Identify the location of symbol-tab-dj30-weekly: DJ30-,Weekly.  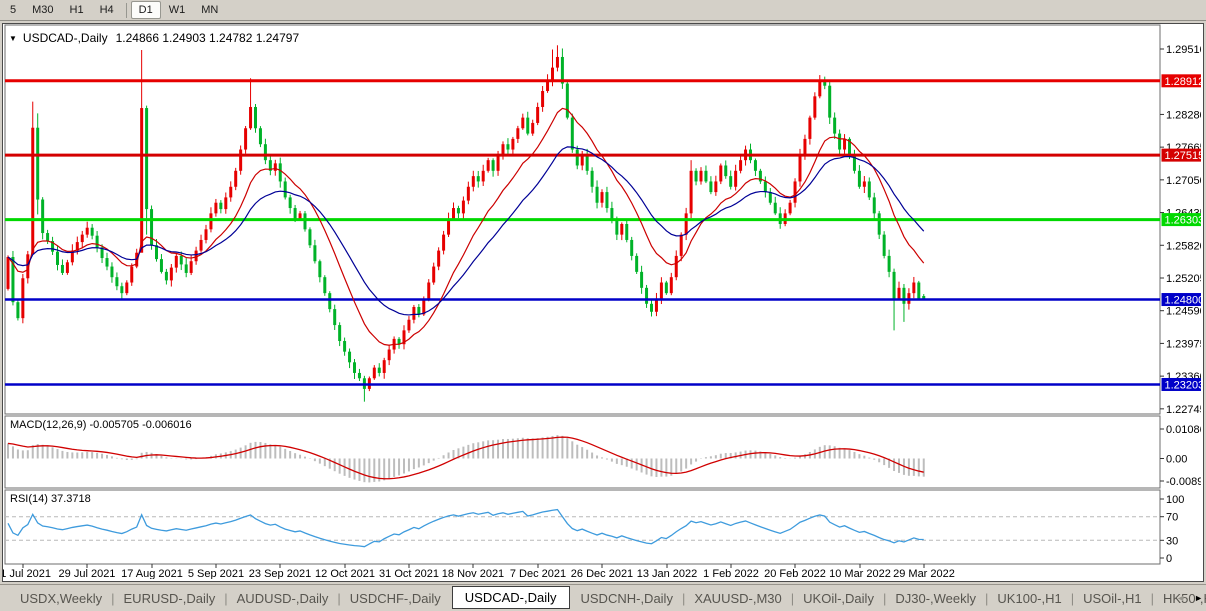
(935, 598).